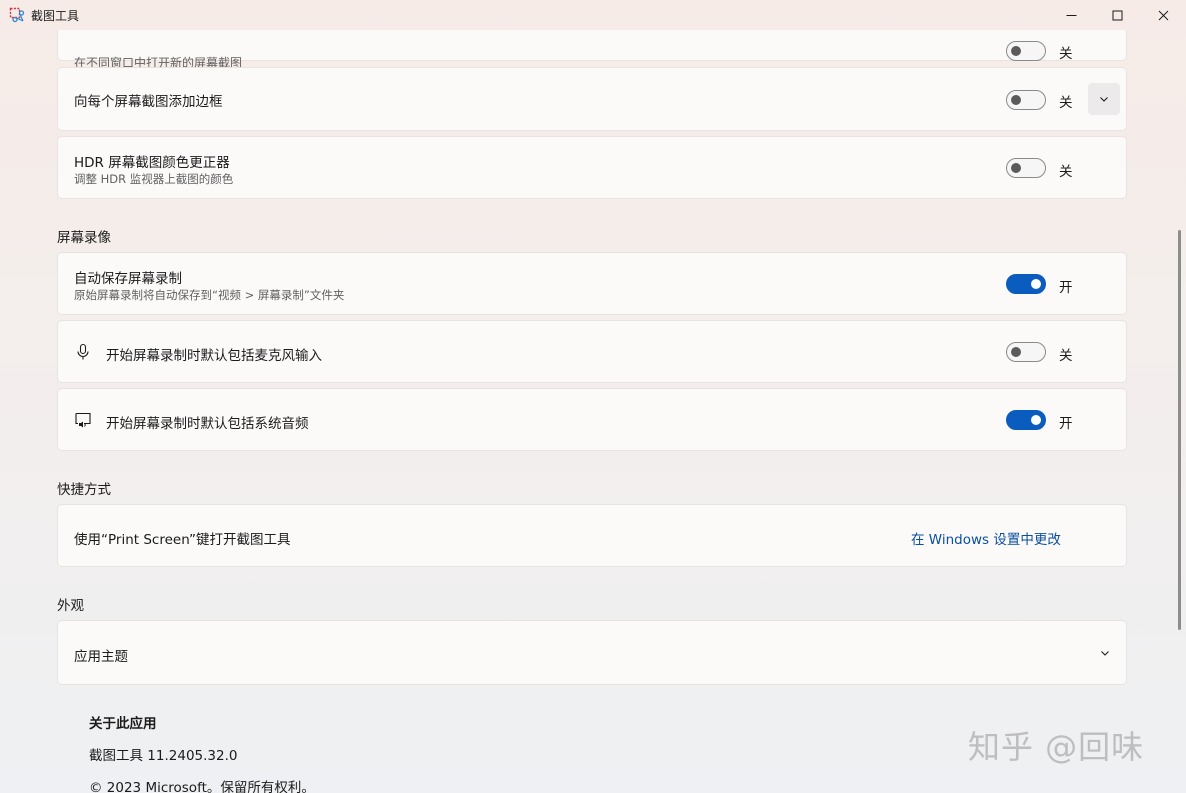 This screenshot has height=793, width=1186. Describe the element at coordinates (163, 756) in the screenshot. I see `app-version: 截图工具 11.2405.32.0` at that location.